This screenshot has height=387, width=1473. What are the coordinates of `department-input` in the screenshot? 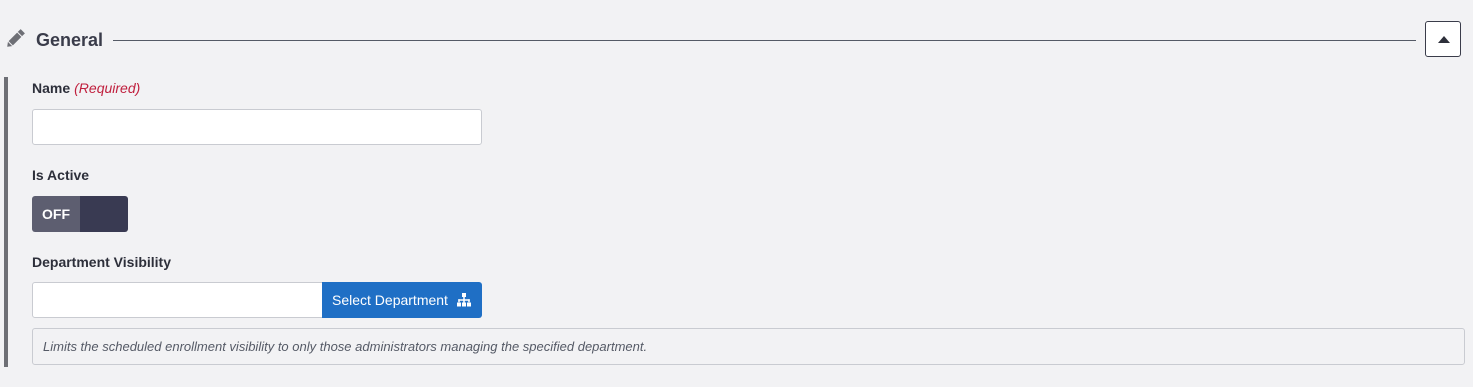 It's located at (177, 300).